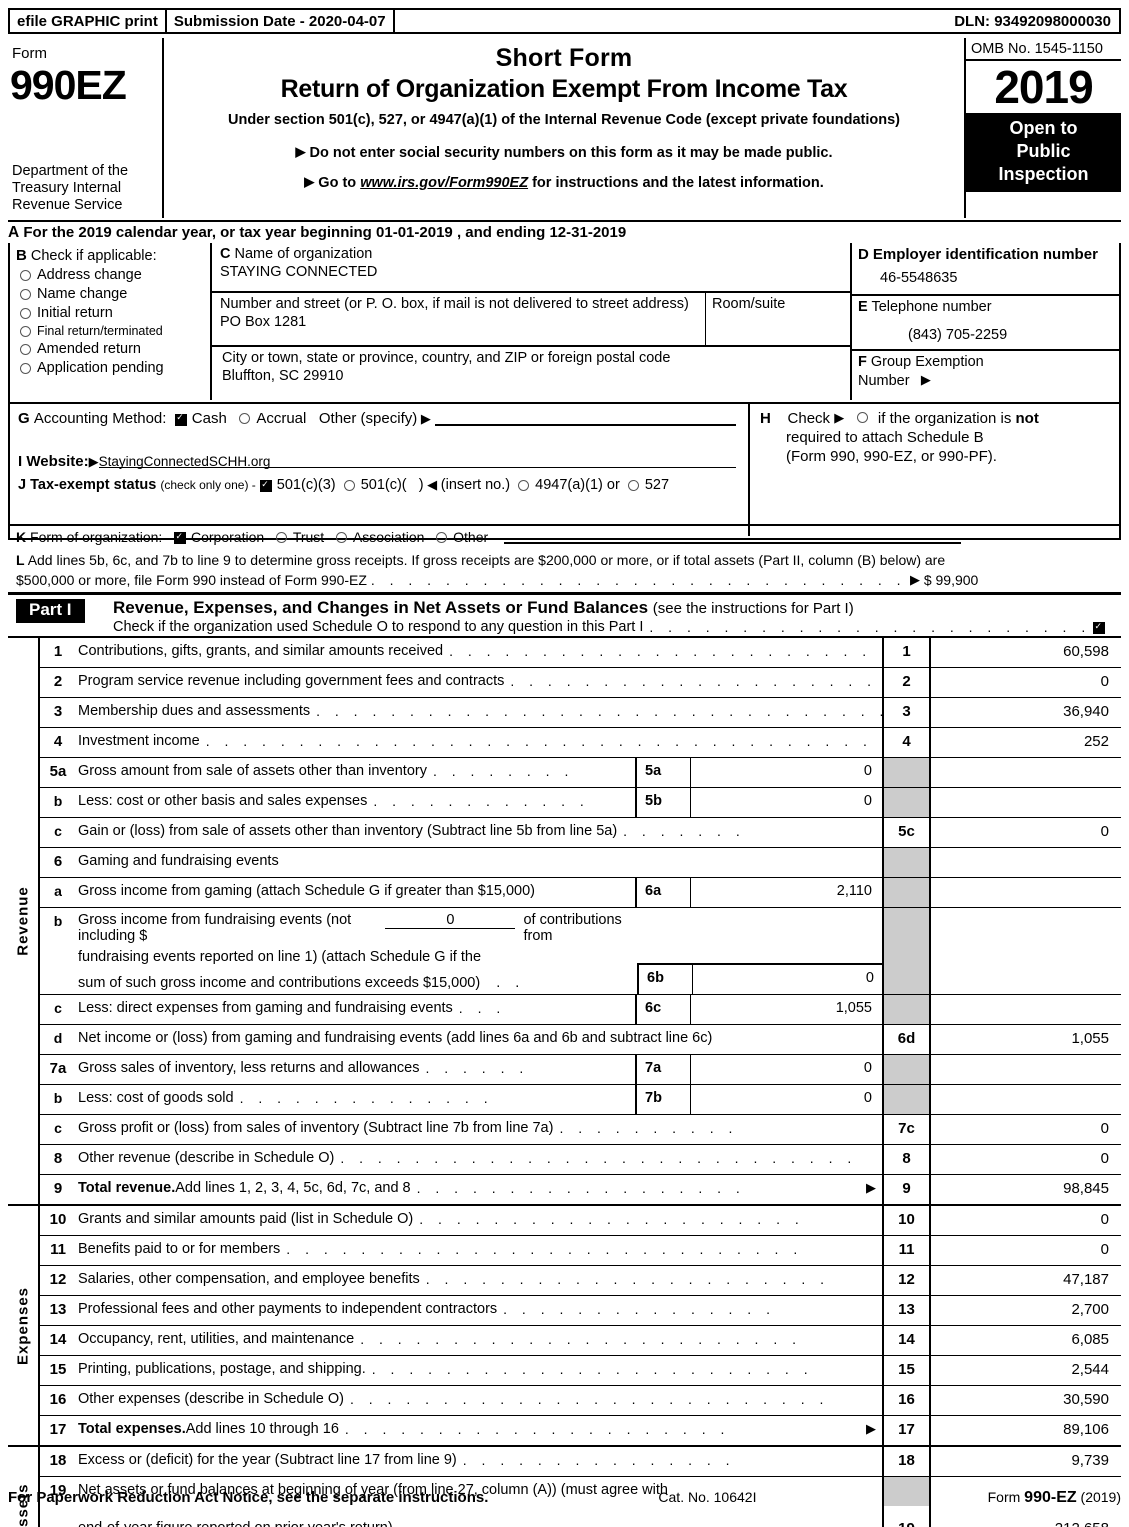 This screenshot has width=1129, height=1527. Describe the element at coordinates (1025, 1189) in the screenshot. I see `amount-value: 98,845` at that location.